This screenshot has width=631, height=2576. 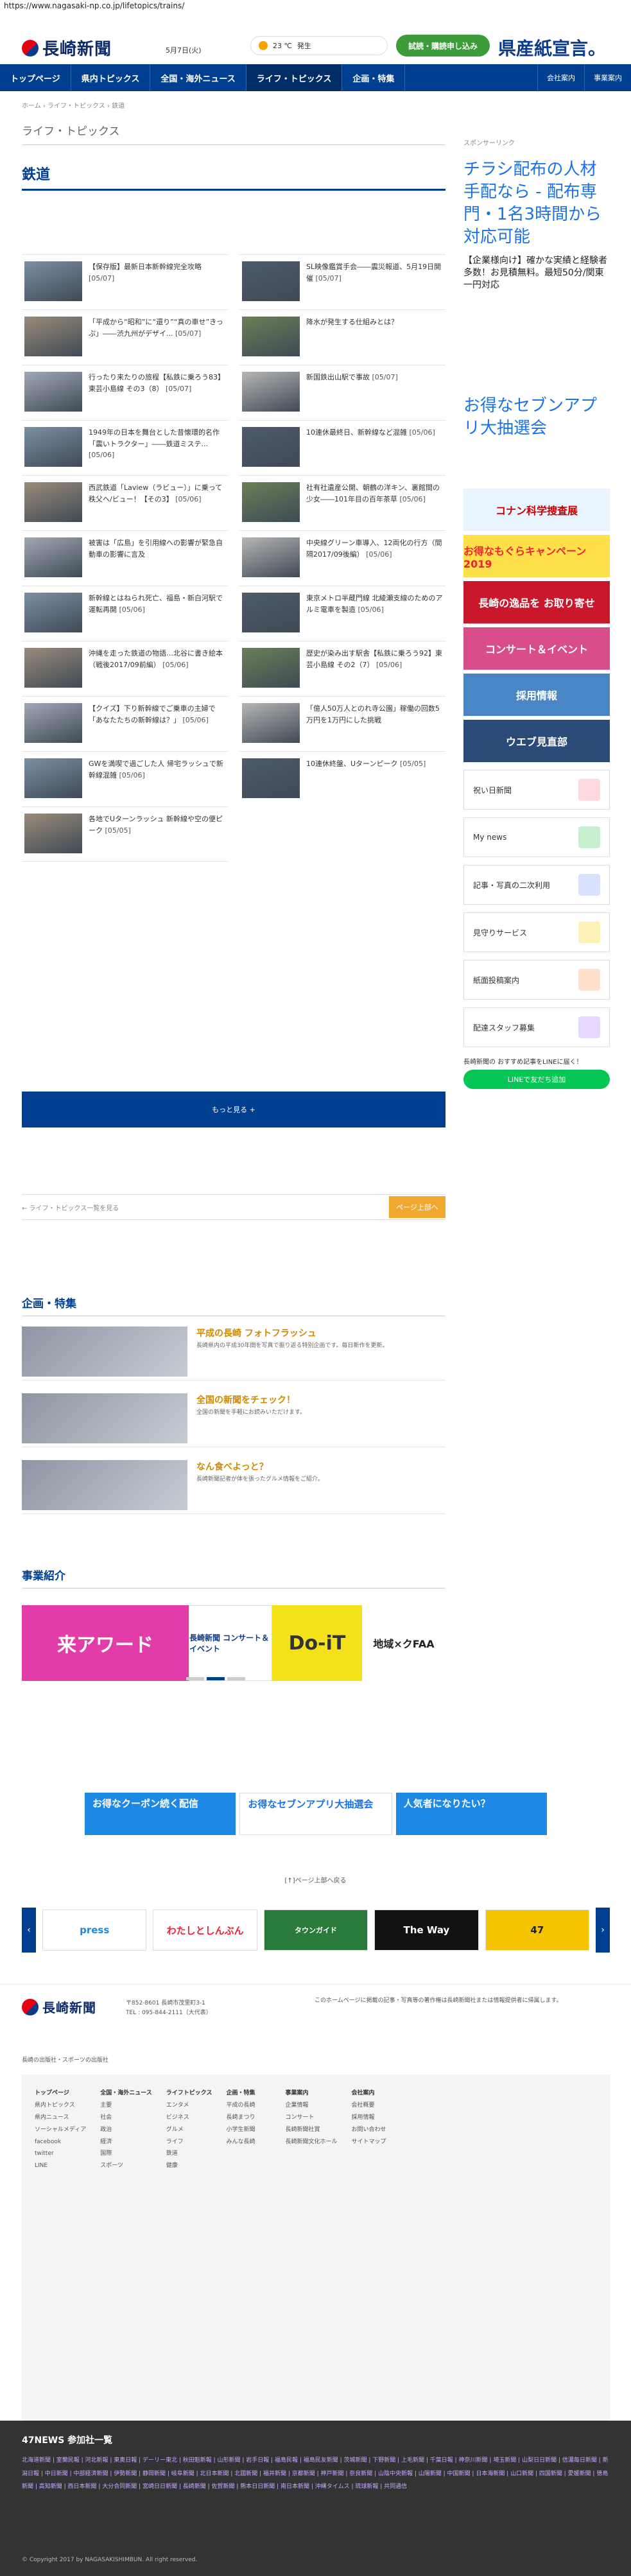 I want to click on footer-link: 国際, so click(x=126, y=2154).